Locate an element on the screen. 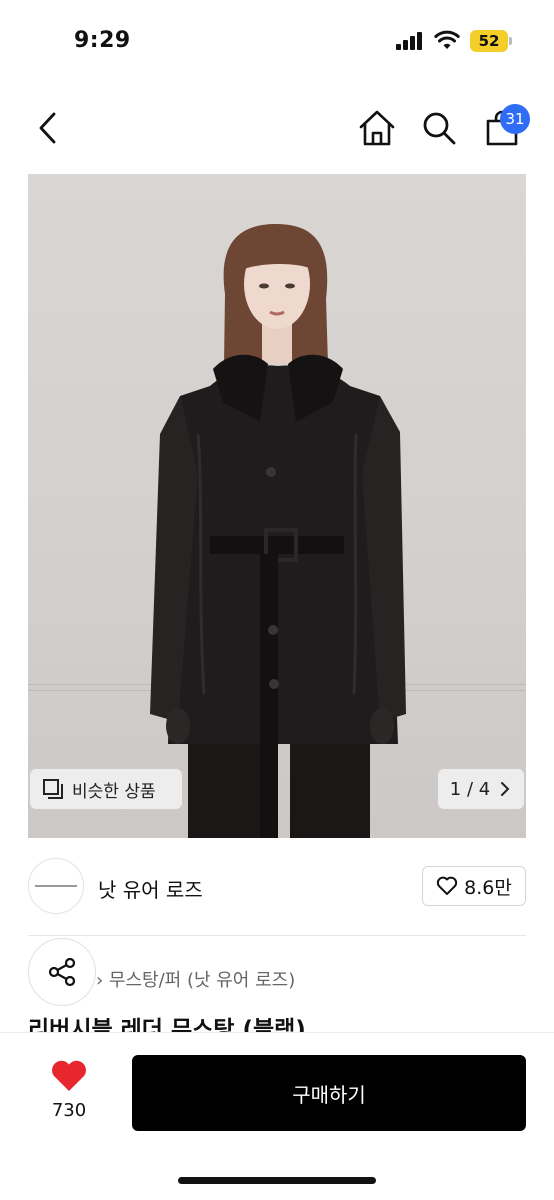 The image size is (554, 1200). status-time: 9:29 is located at coordinates (102, 40).